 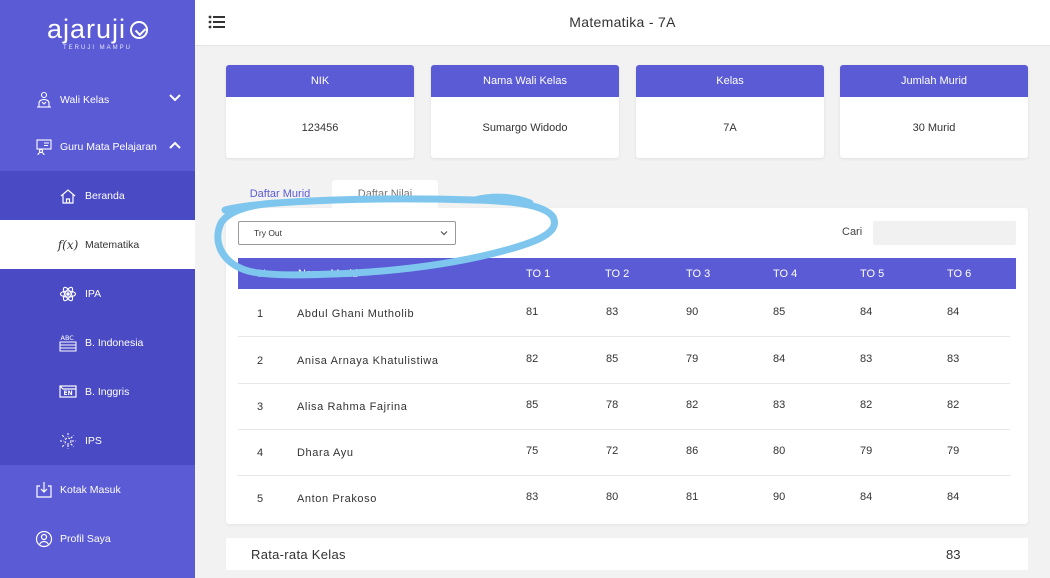 I want to click on card-value: Sumargo Widodo, so click(x=525, y=127).